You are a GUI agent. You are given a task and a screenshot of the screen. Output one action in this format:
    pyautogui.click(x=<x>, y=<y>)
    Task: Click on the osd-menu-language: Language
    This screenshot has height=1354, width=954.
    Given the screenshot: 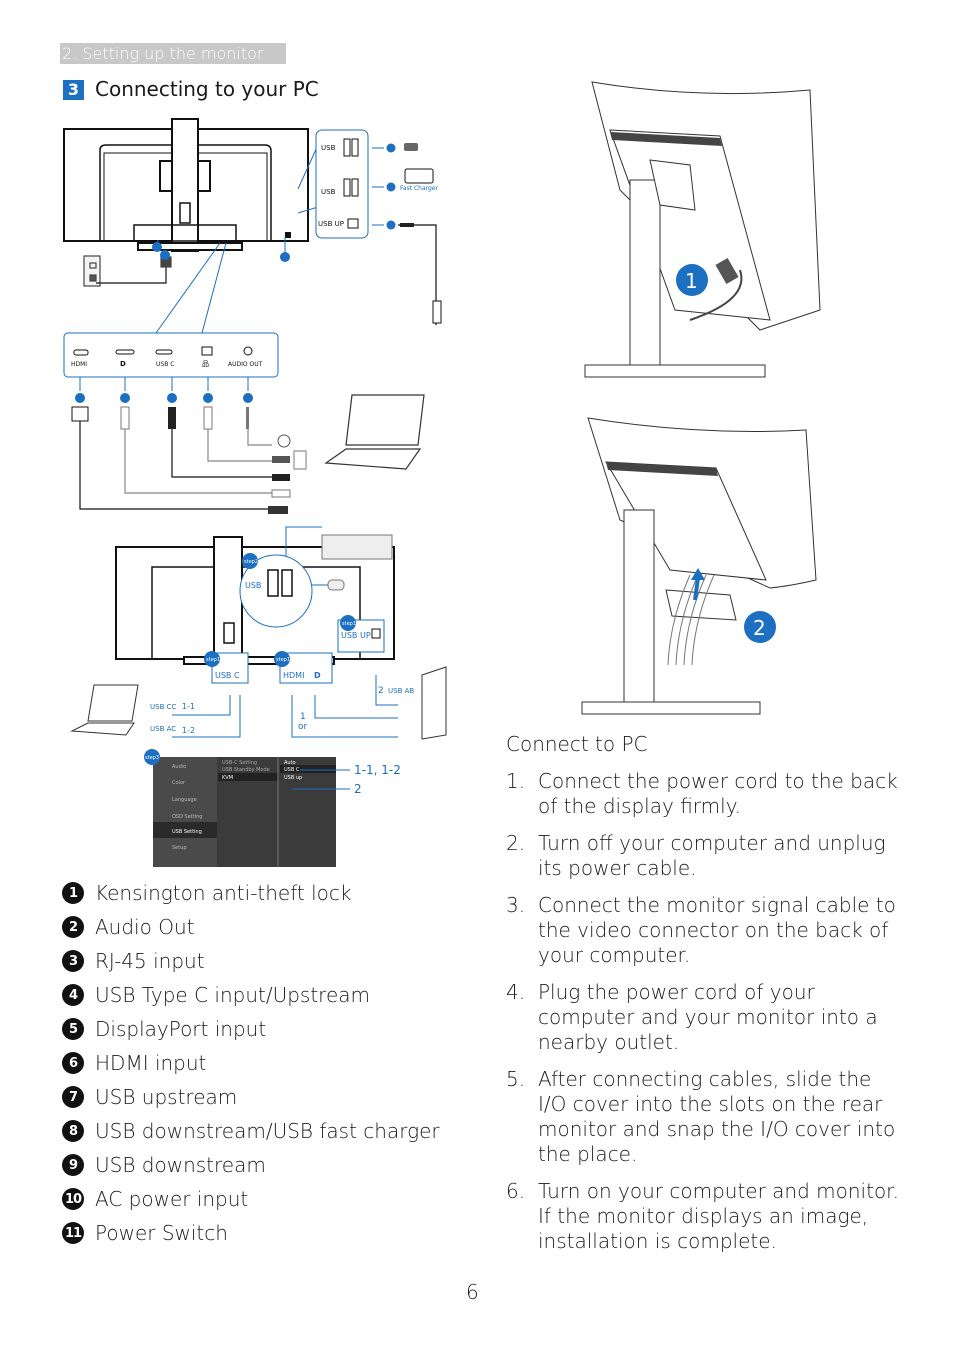 What is the action you would take?
    pyautogui.click(x=184, y=800)
    